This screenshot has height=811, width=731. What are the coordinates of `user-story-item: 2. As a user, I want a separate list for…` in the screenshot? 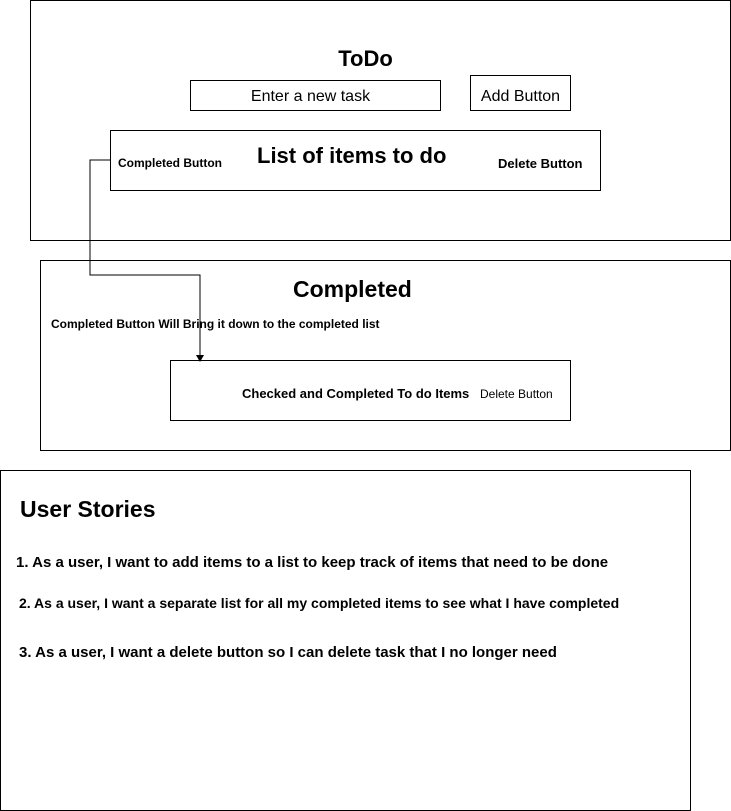 It's located at (319, 603).